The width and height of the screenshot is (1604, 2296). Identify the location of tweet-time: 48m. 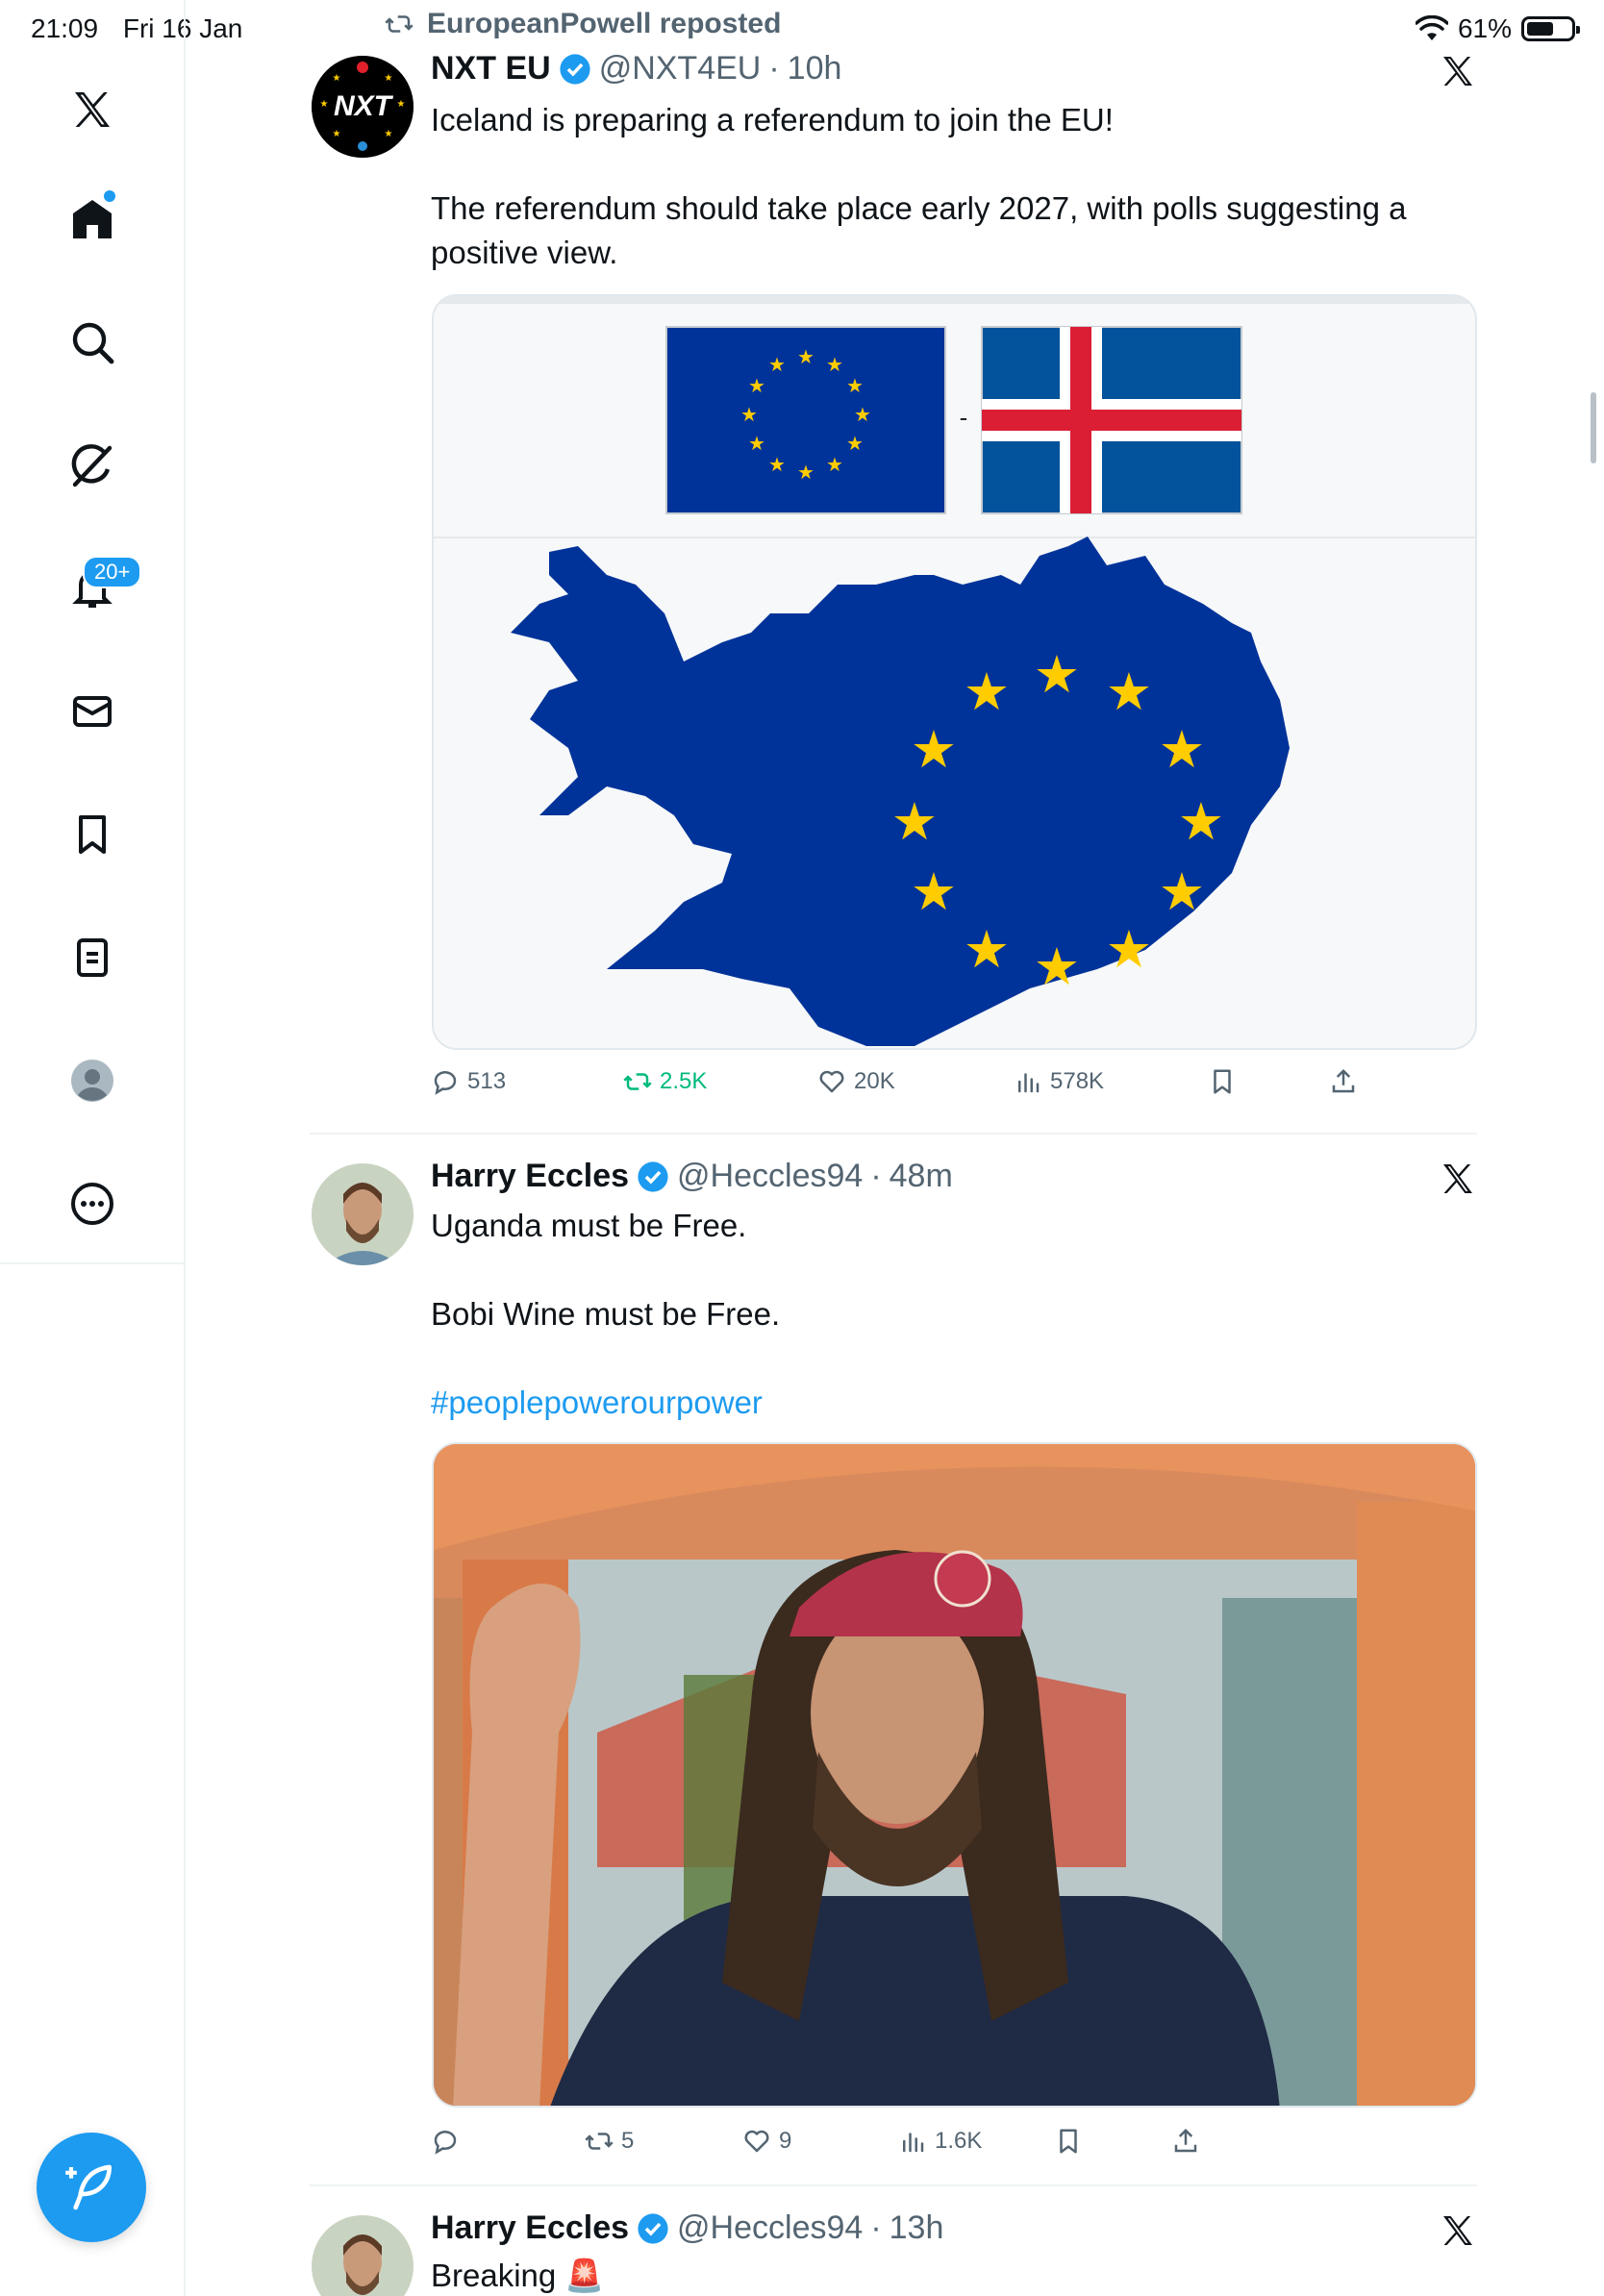
(921, 1176).